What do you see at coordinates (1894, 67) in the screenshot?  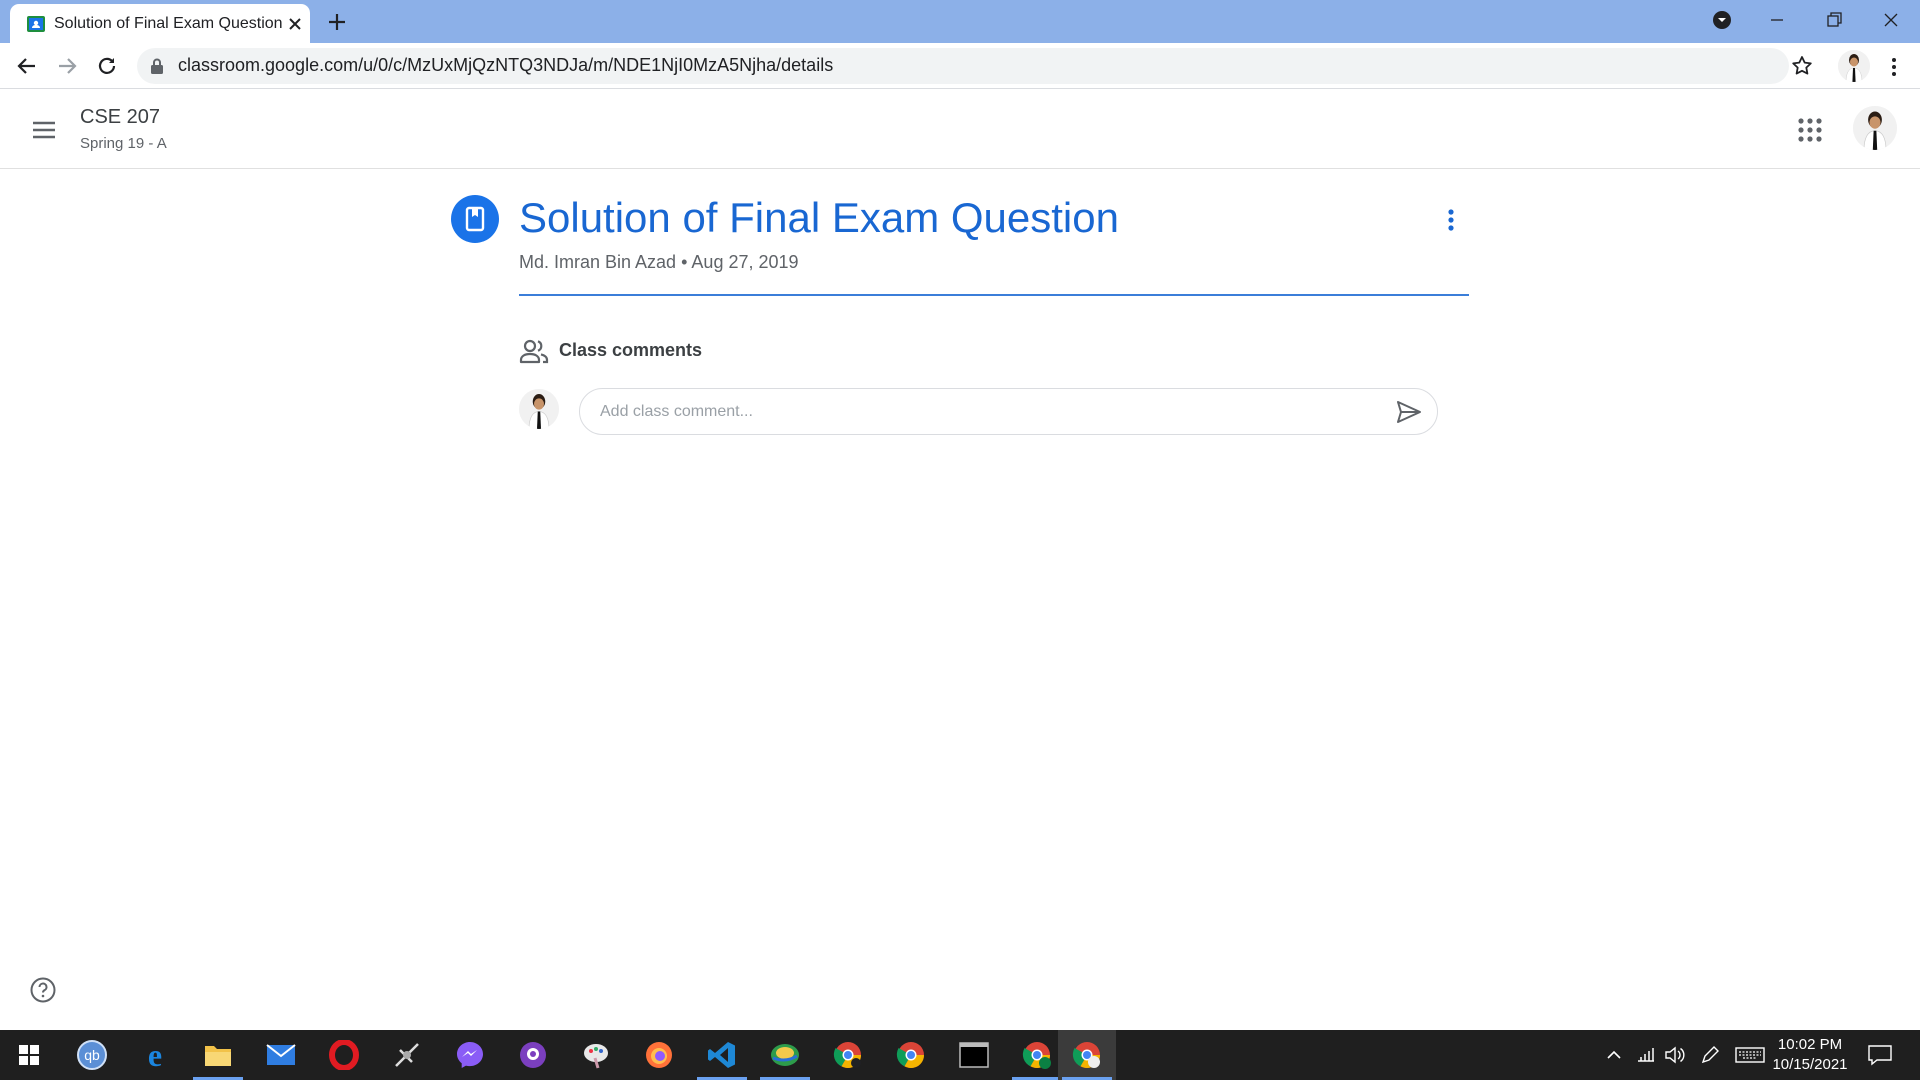 I see `chrome-menu-icon` at bounding box center [1894, 67].